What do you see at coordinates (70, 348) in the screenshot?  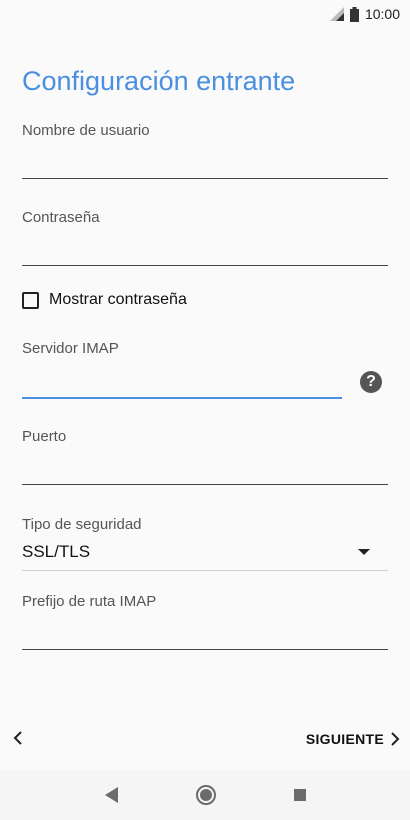 I see `imap-server-label: Servidor IMAP` at bounding box center [70, 348].